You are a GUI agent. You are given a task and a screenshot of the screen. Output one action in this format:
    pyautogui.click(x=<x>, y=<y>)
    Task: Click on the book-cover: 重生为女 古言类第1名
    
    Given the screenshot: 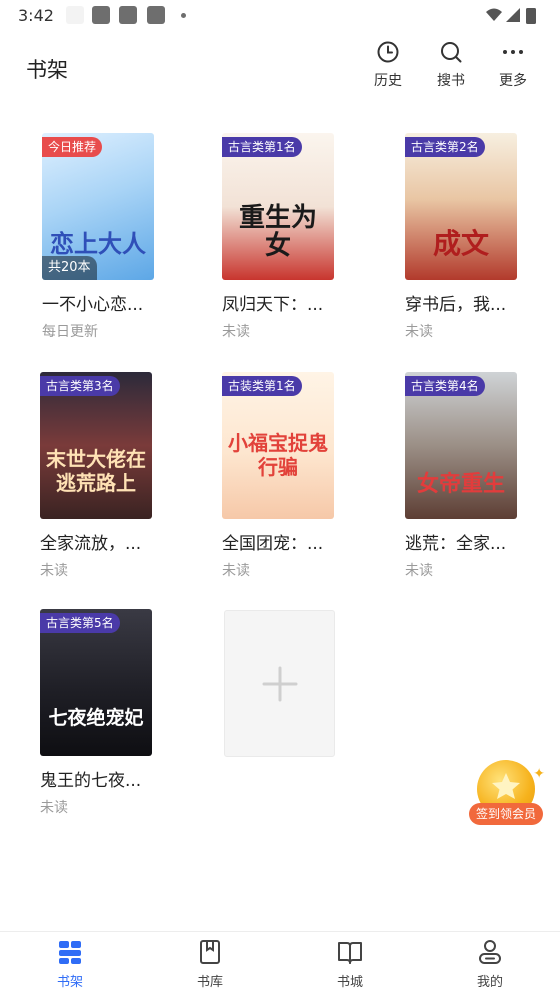 What is the action you would take?
    pyautogui.click(x=278, y=206)
    